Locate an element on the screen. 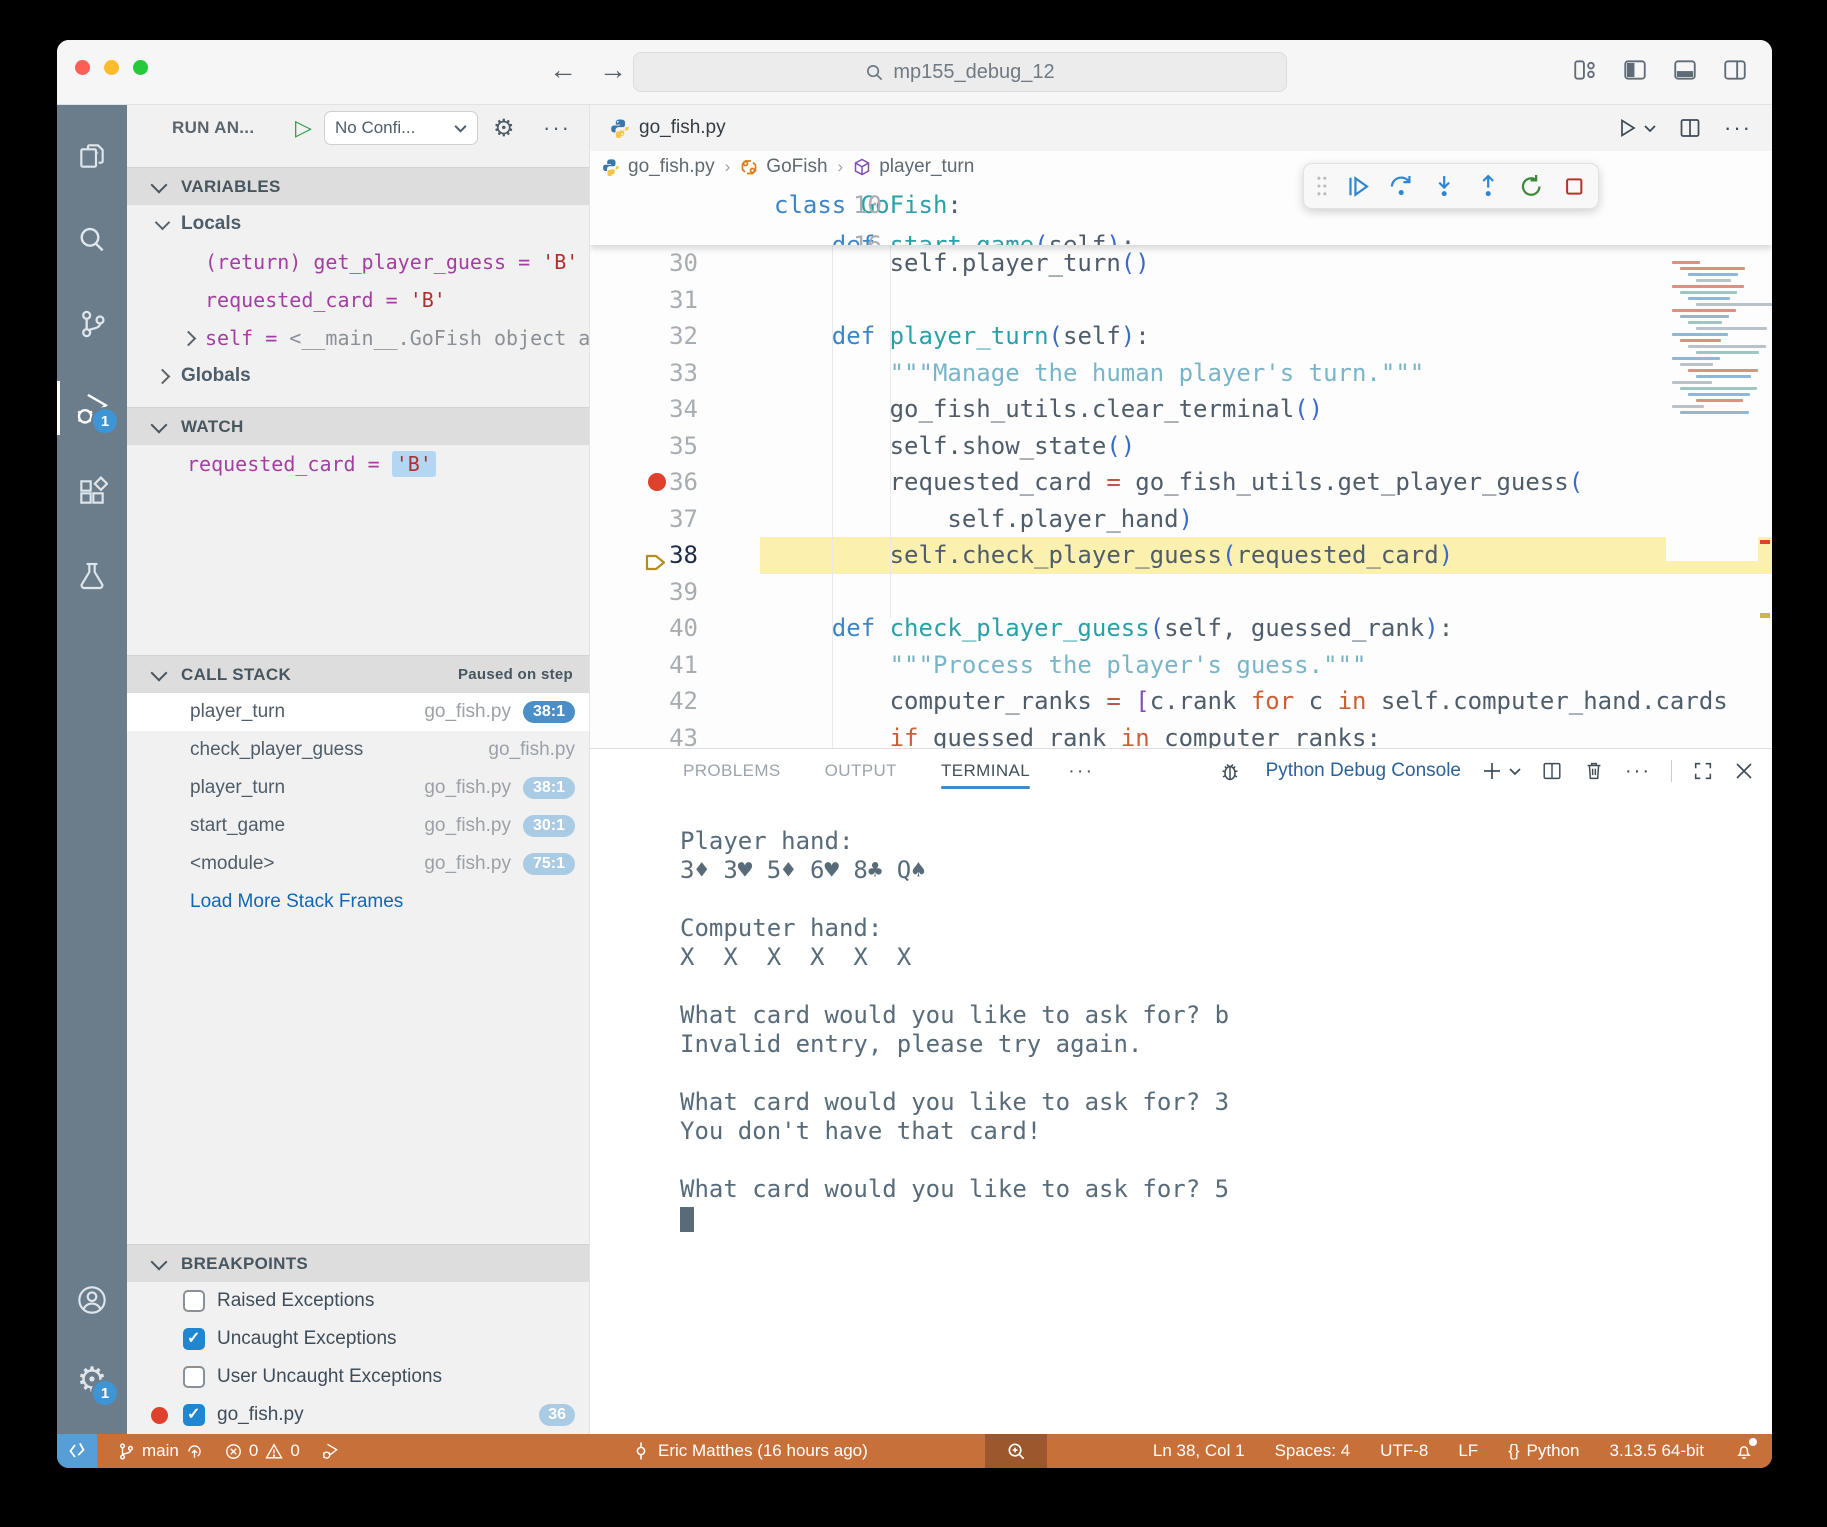  callstack-frame-row: <module> go_fish.py 75:1 is located at coordinates (358, 864).